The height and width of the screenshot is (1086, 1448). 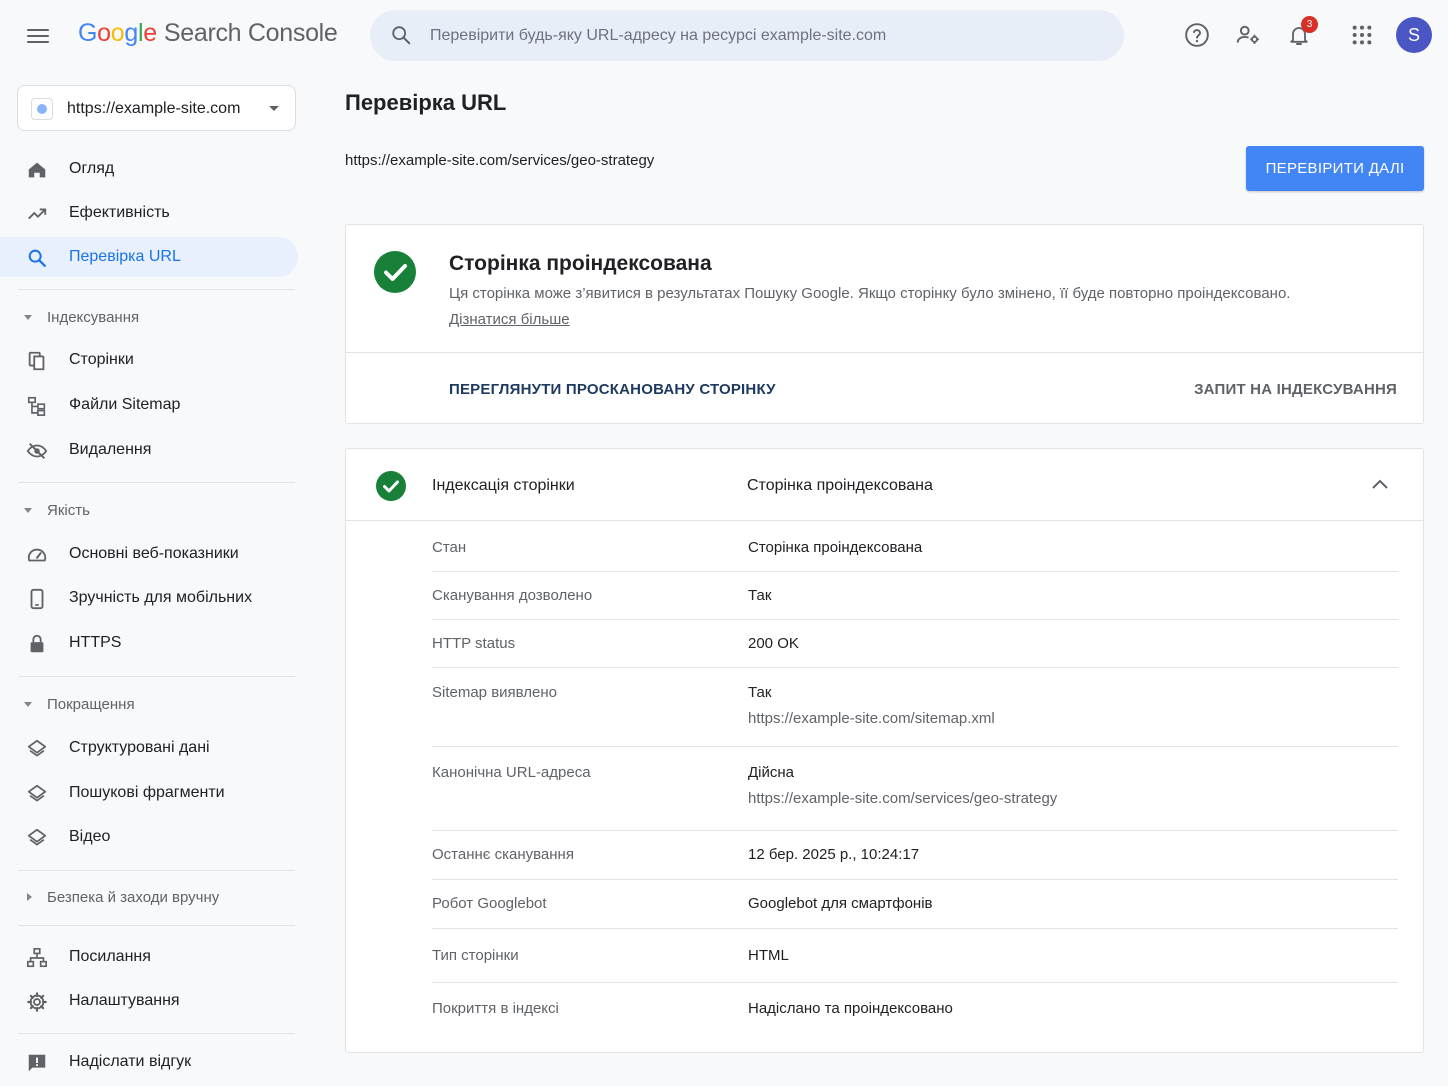 I want to click on row-key: Тип сторінки, so click(x=475, y=955).